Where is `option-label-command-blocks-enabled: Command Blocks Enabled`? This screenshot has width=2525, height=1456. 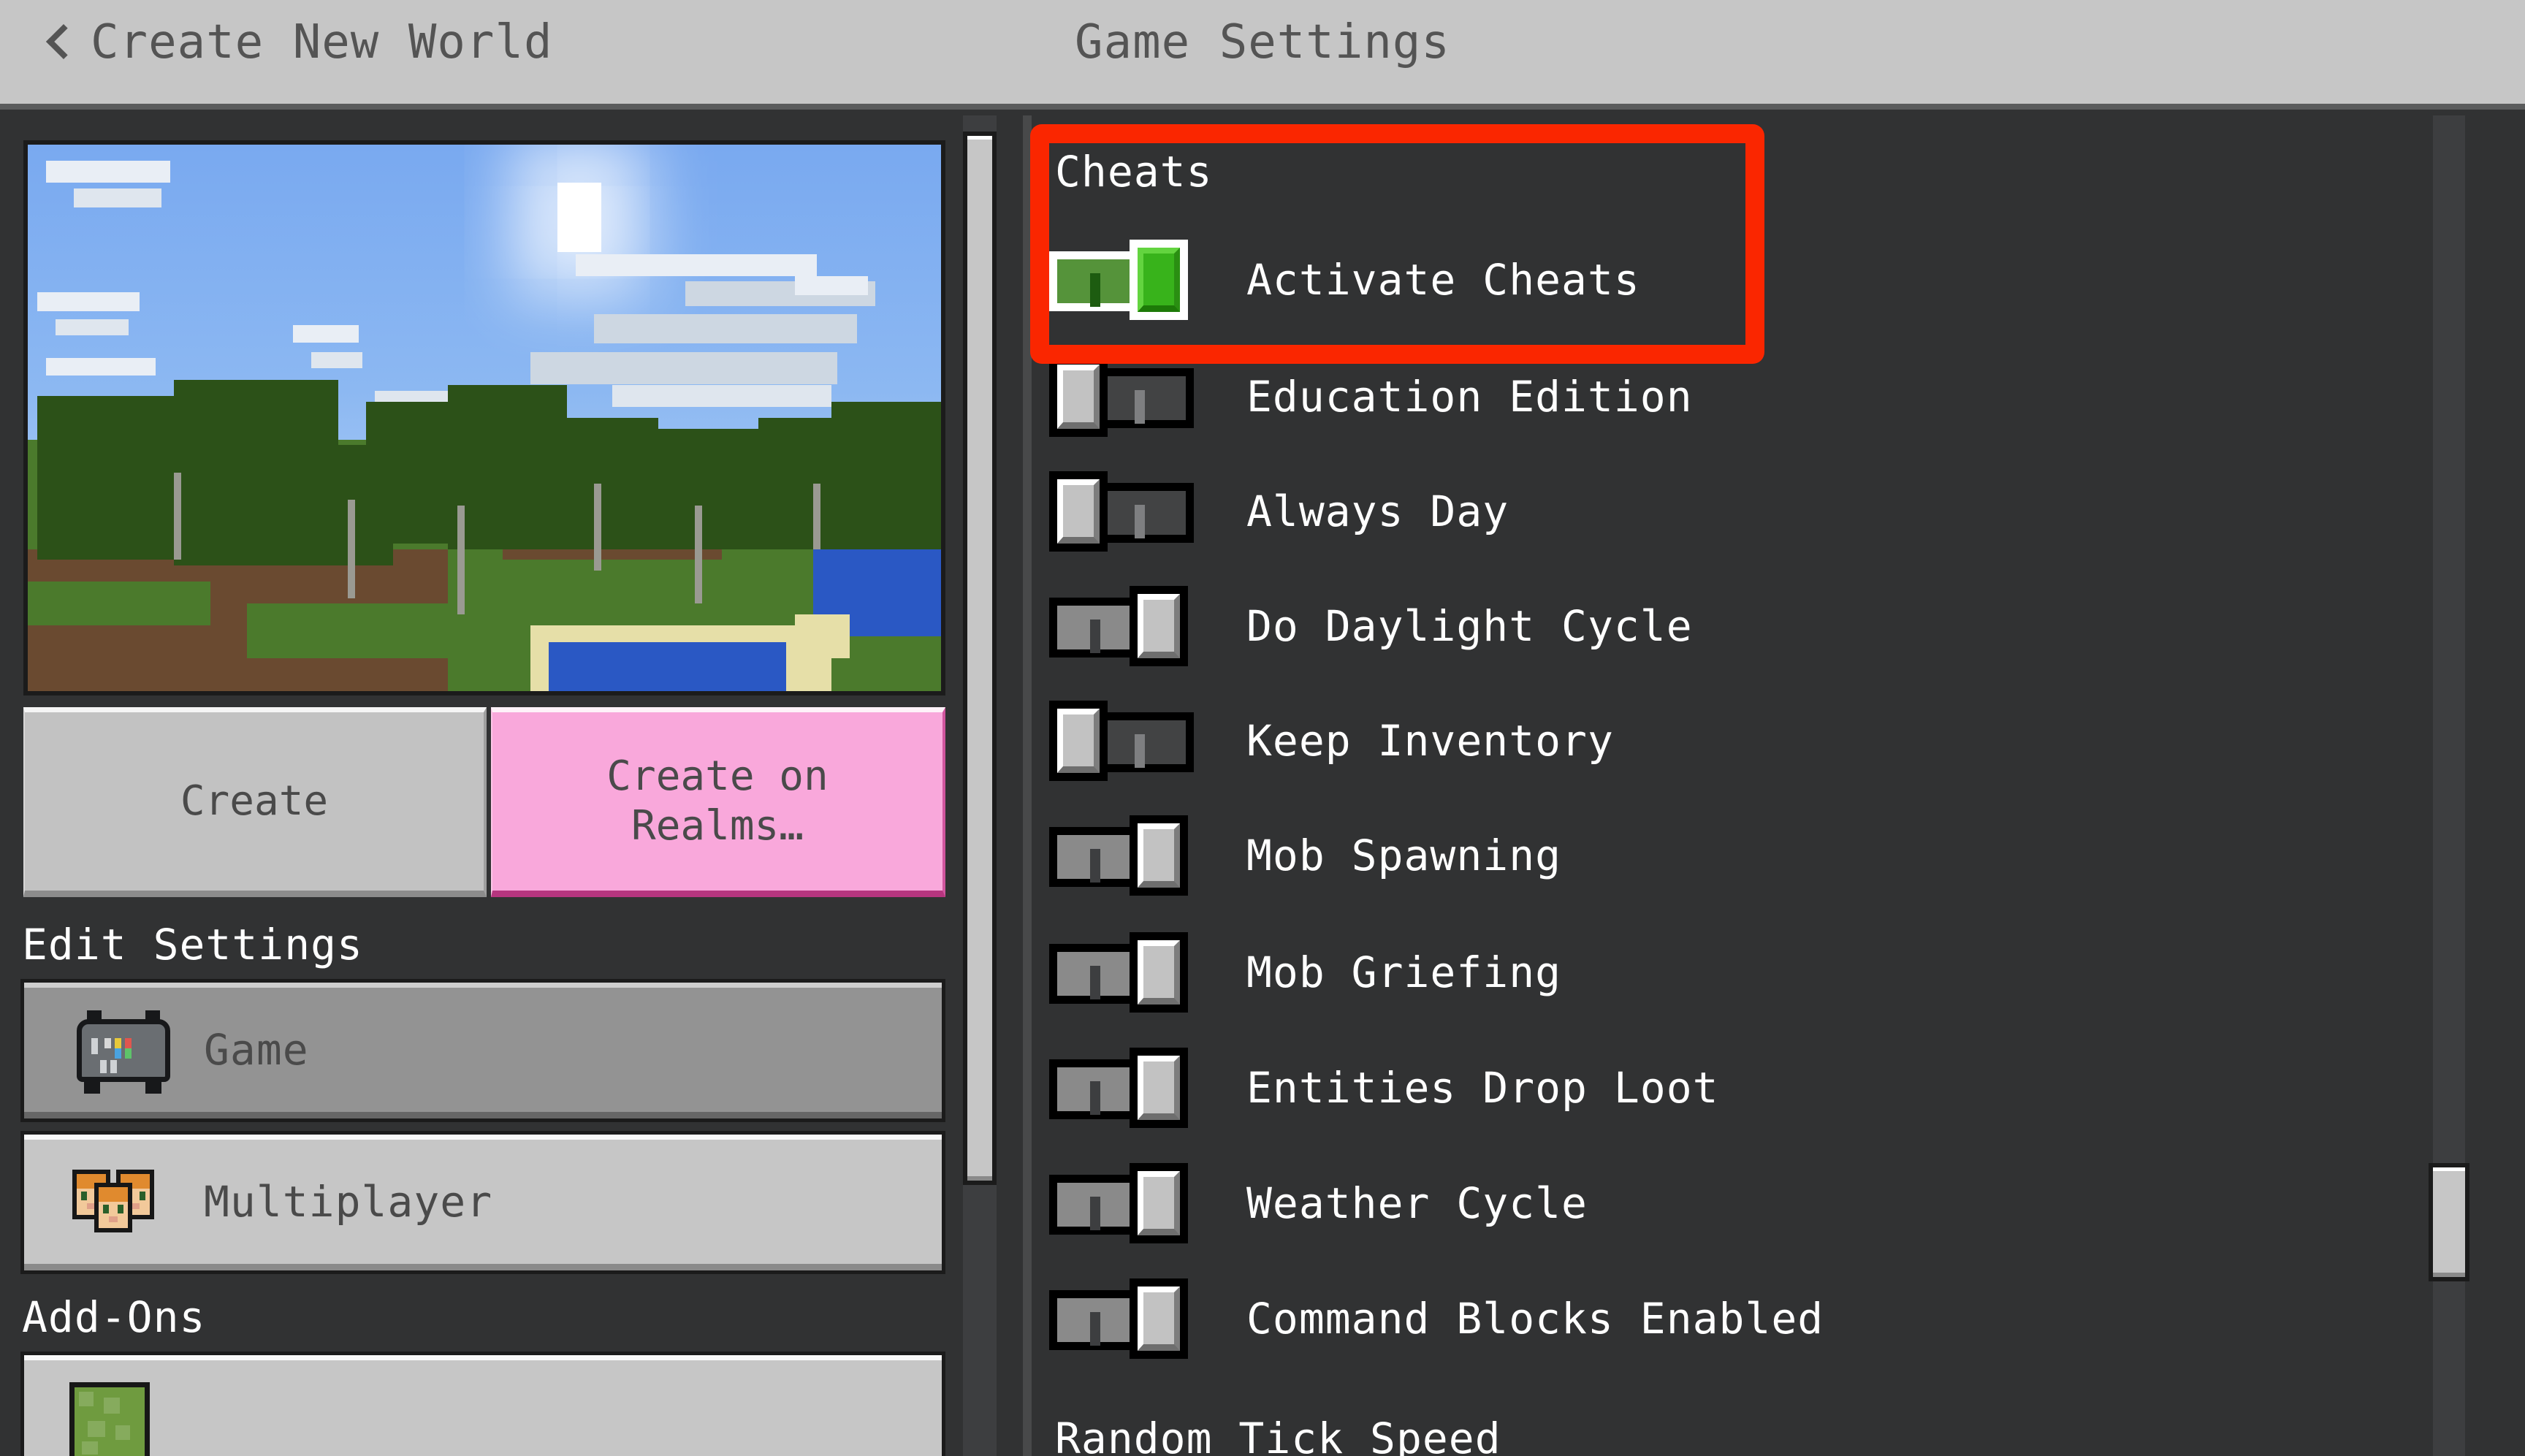
option-label-command-blocks-enabled: Command Blocks Enabled is located at coordinates (1535, 1318).